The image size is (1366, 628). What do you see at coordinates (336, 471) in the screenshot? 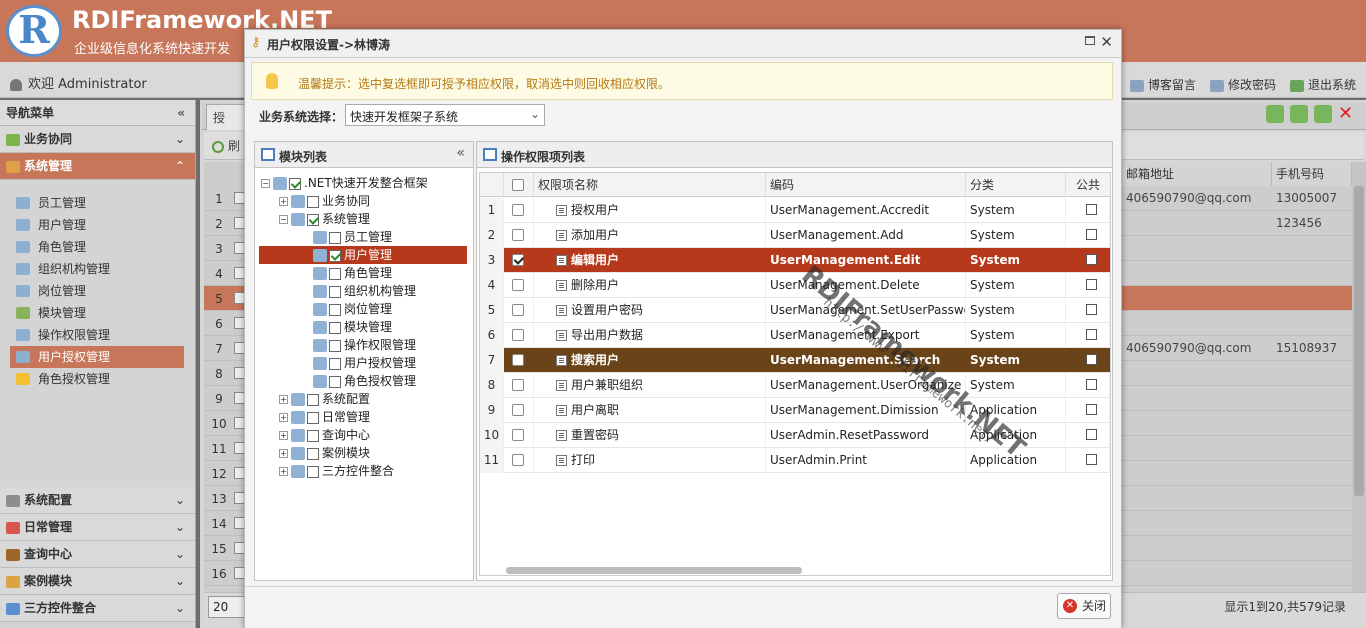
I see `tree-node: + 三方控件整合` at bounding box center [336, 471].